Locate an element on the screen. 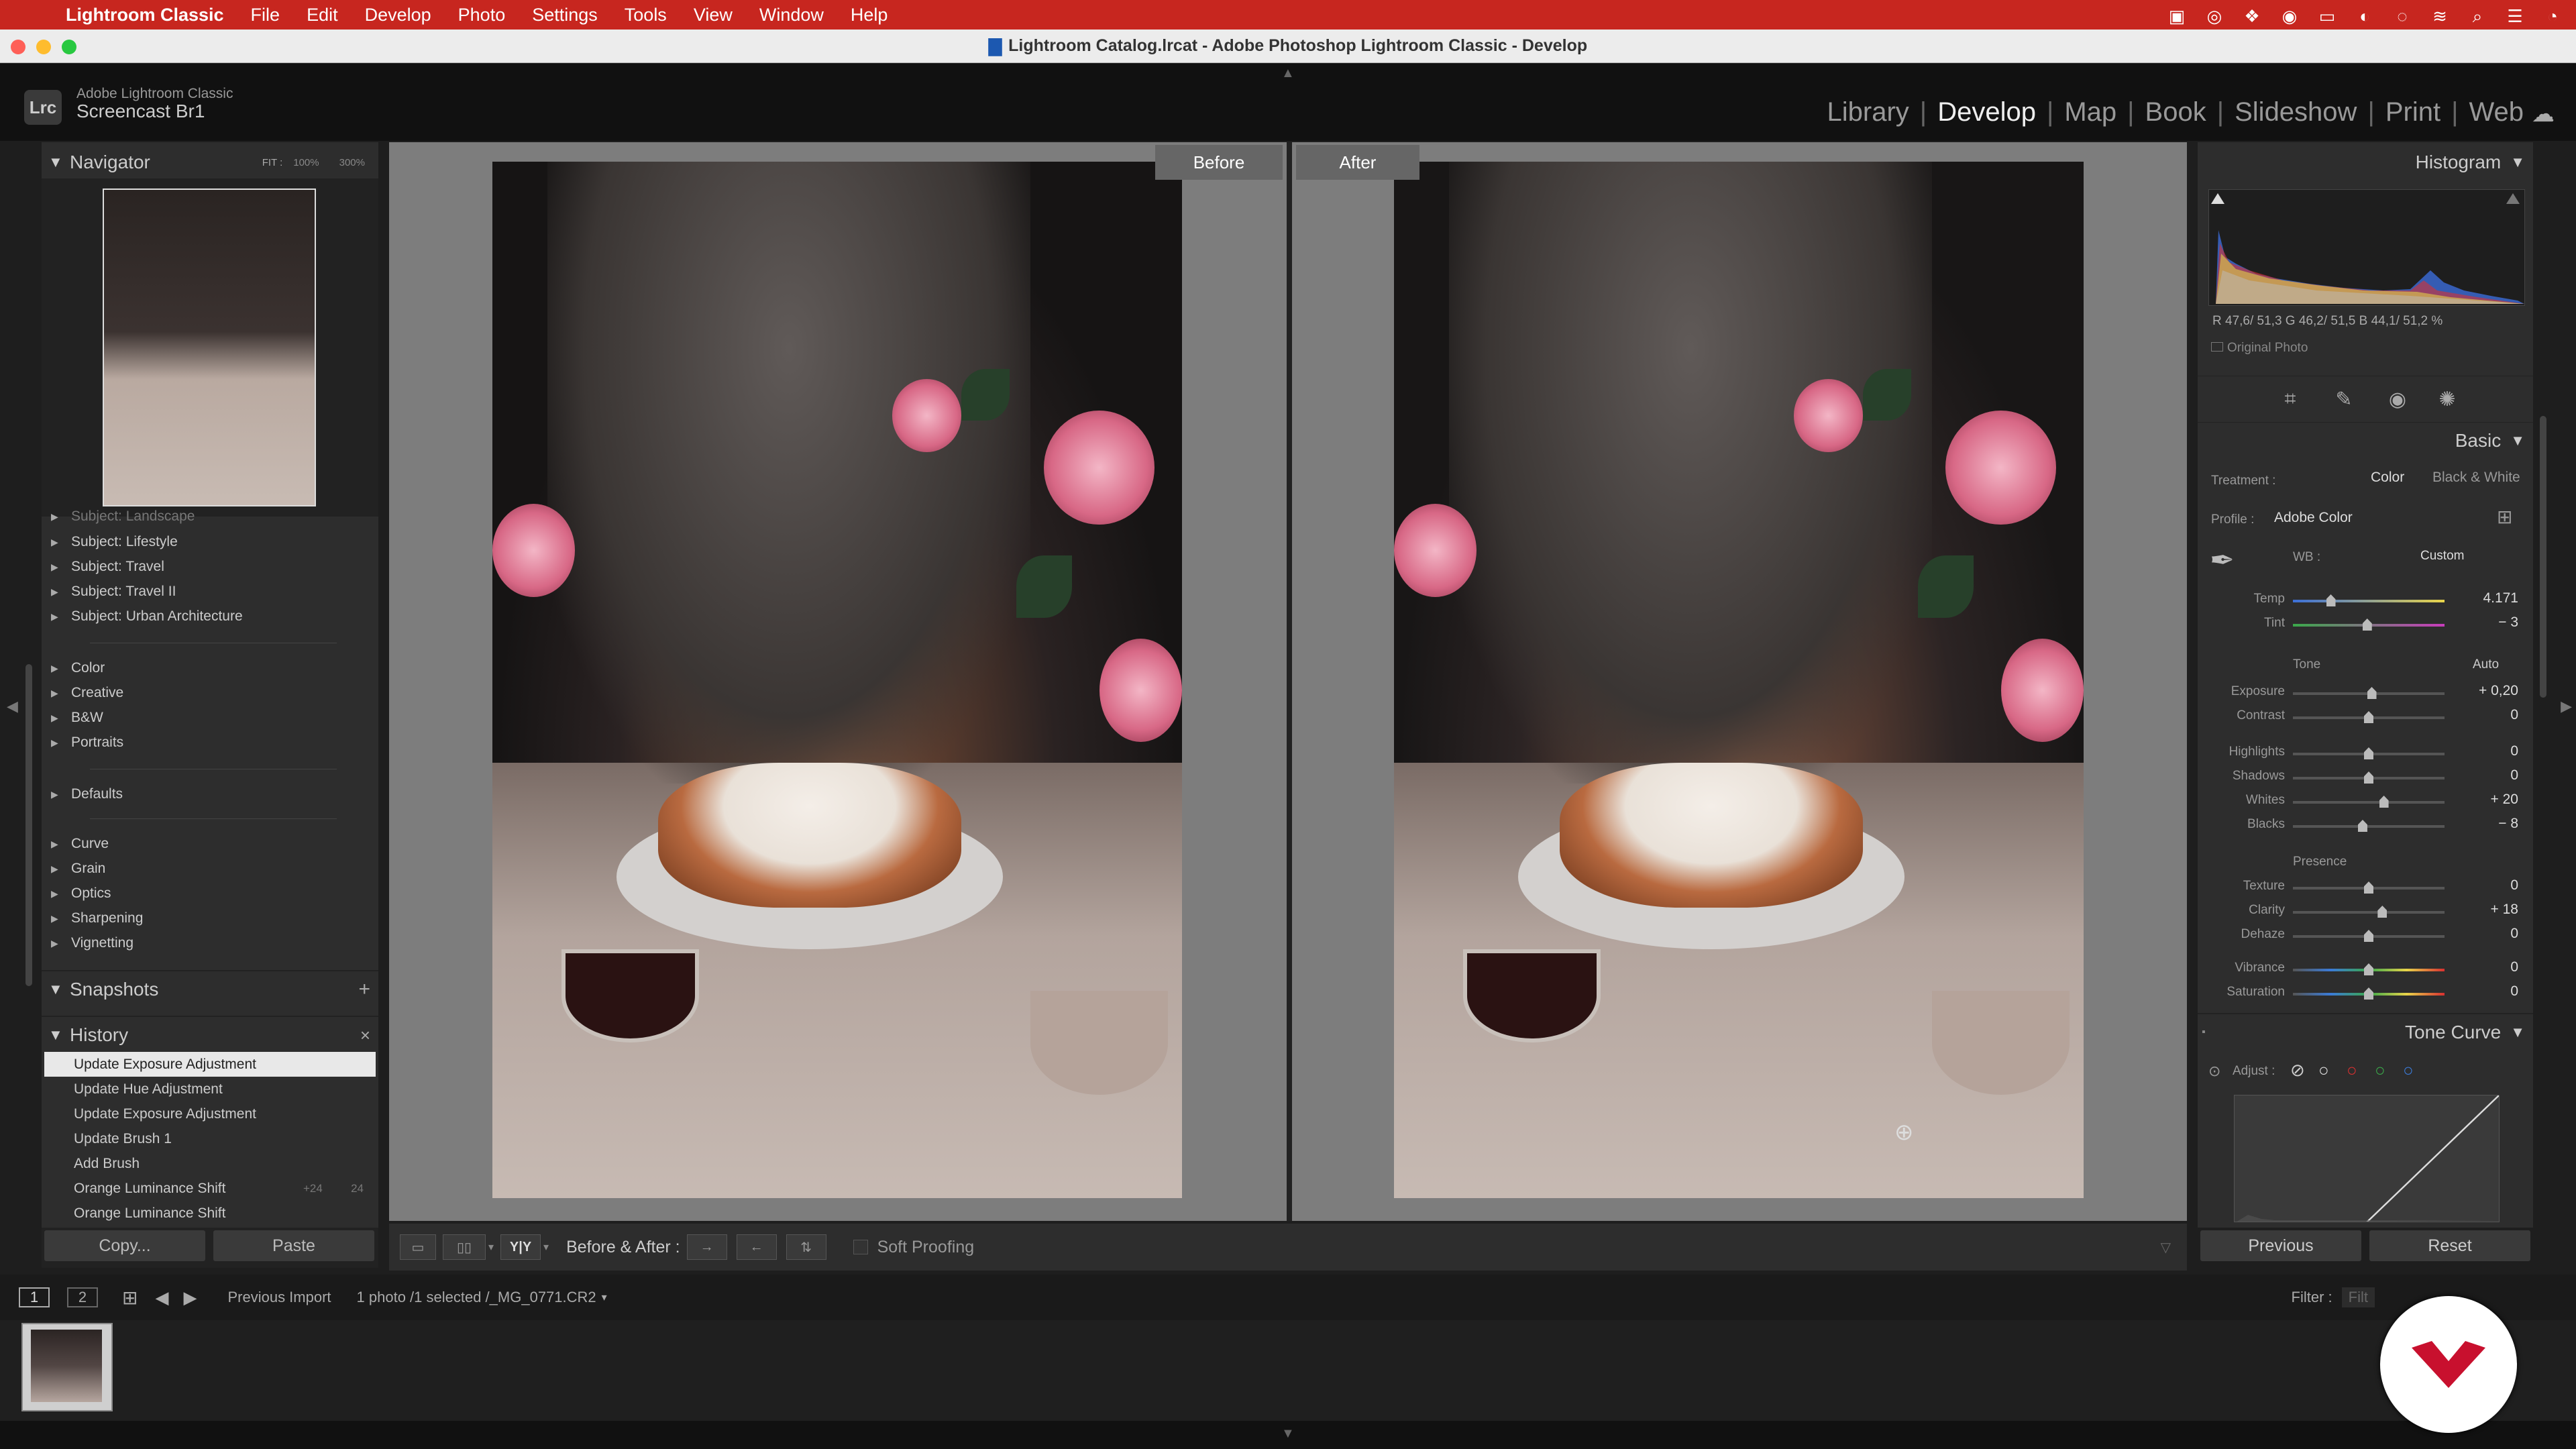 The image size is (2576, 1449). dehaze-slider is located at coordinates (2369, 936).